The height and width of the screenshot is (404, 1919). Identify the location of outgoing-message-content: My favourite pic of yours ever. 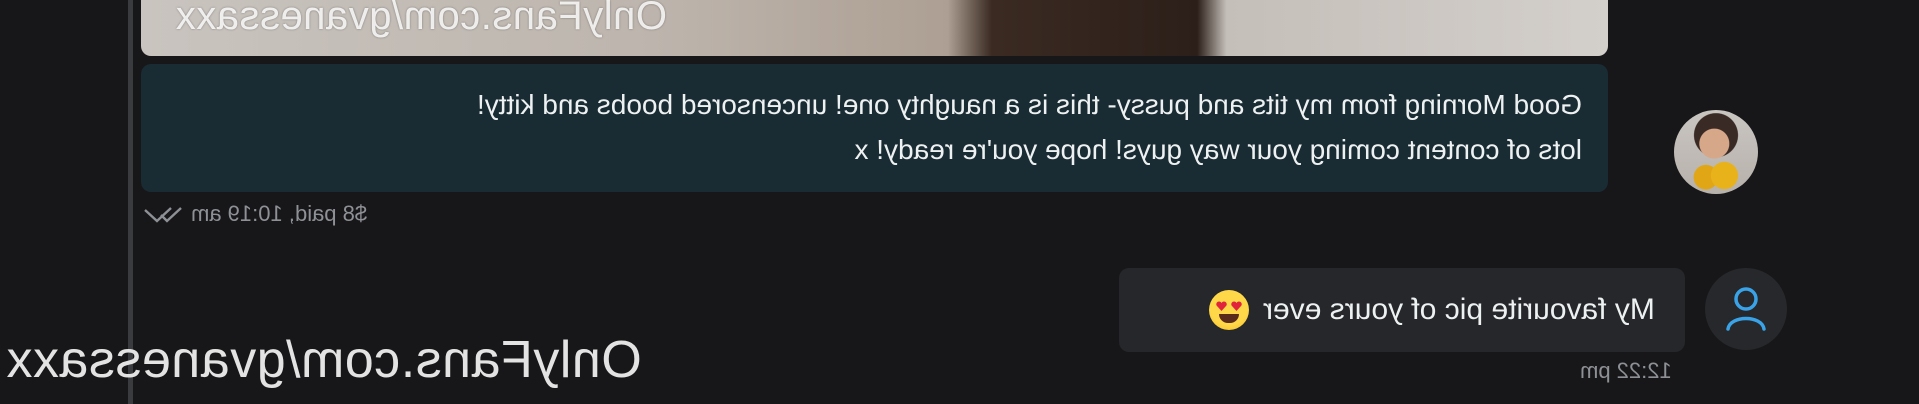
(1402, 310).